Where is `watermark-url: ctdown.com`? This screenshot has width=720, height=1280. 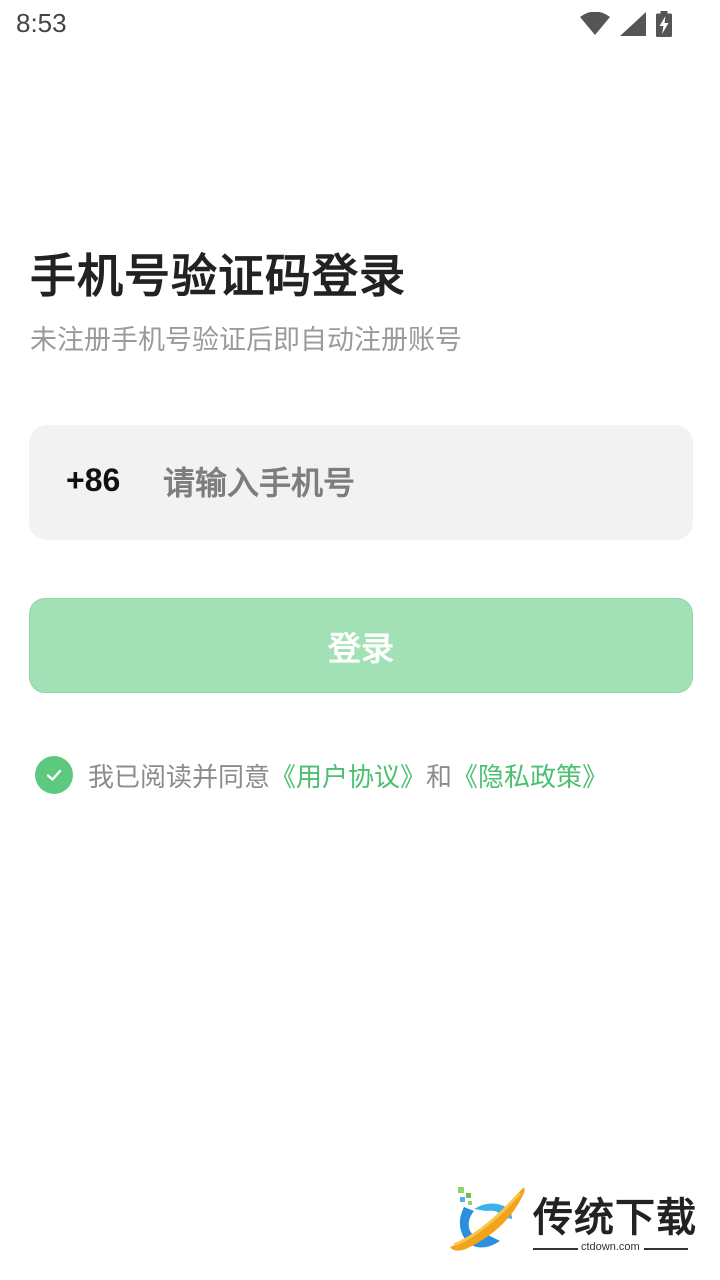 watermark-url: ctdown.com is located at coordinates (610, 1247).